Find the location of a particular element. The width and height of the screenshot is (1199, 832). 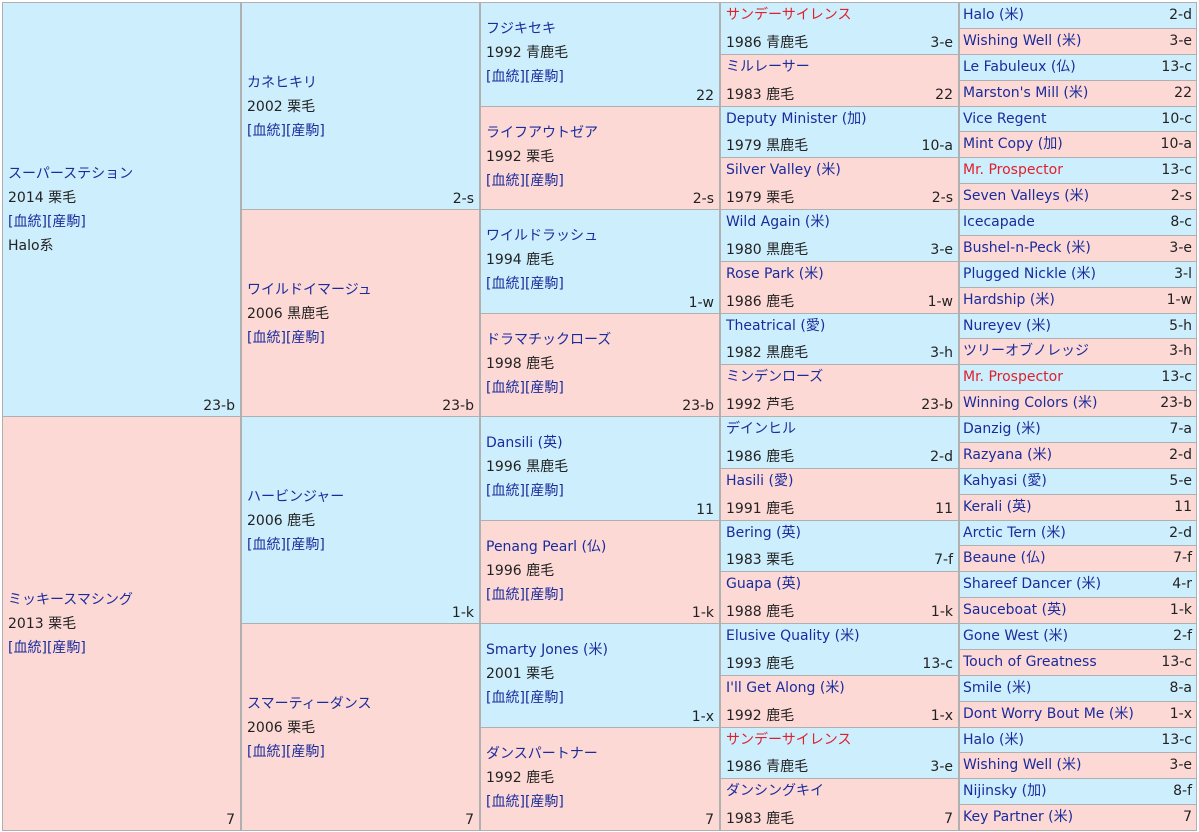

horse-name-link: Shareef Dancer (米) is located at coordinates (1032, 584).